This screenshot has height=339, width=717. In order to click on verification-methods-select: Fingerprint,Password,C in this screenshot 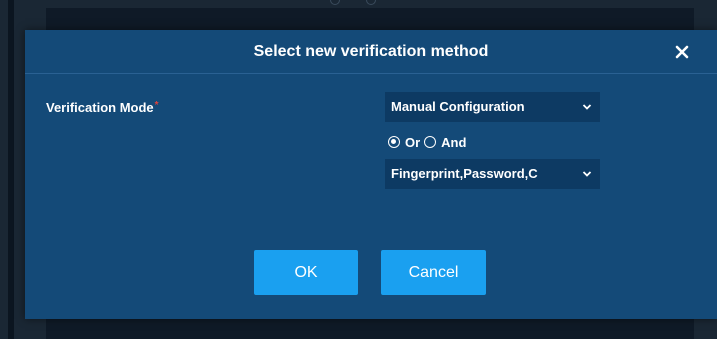, I will do `click(492, 174)`.